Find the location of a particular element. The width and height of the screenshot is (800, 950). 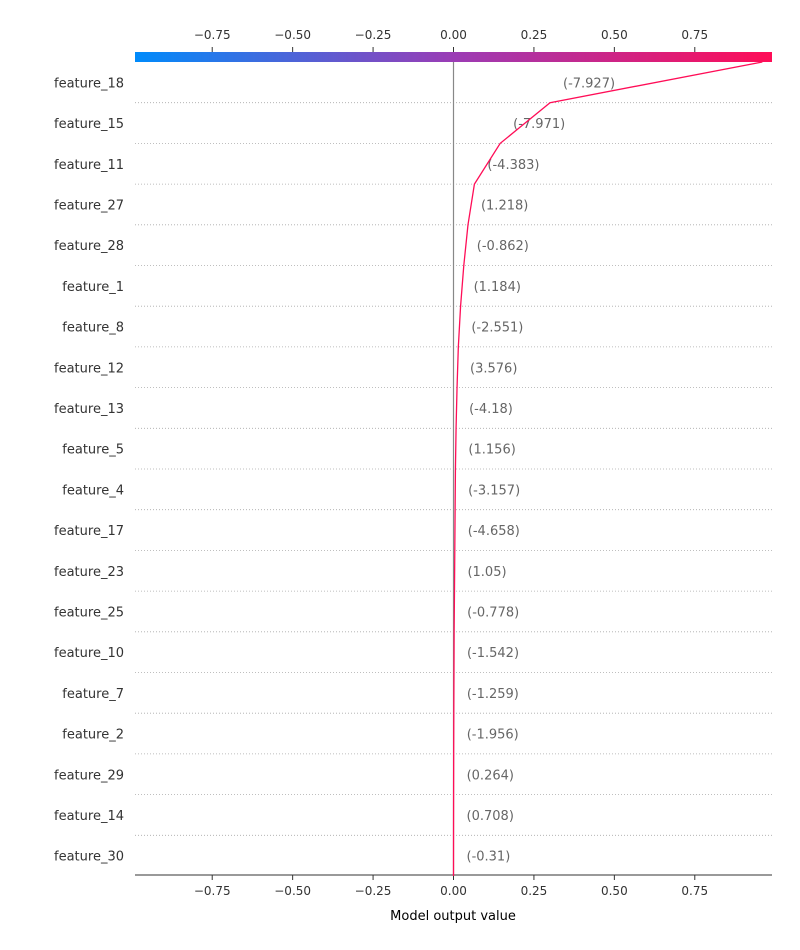

feature-label: feature_18 is located at coordinates (89, 83).